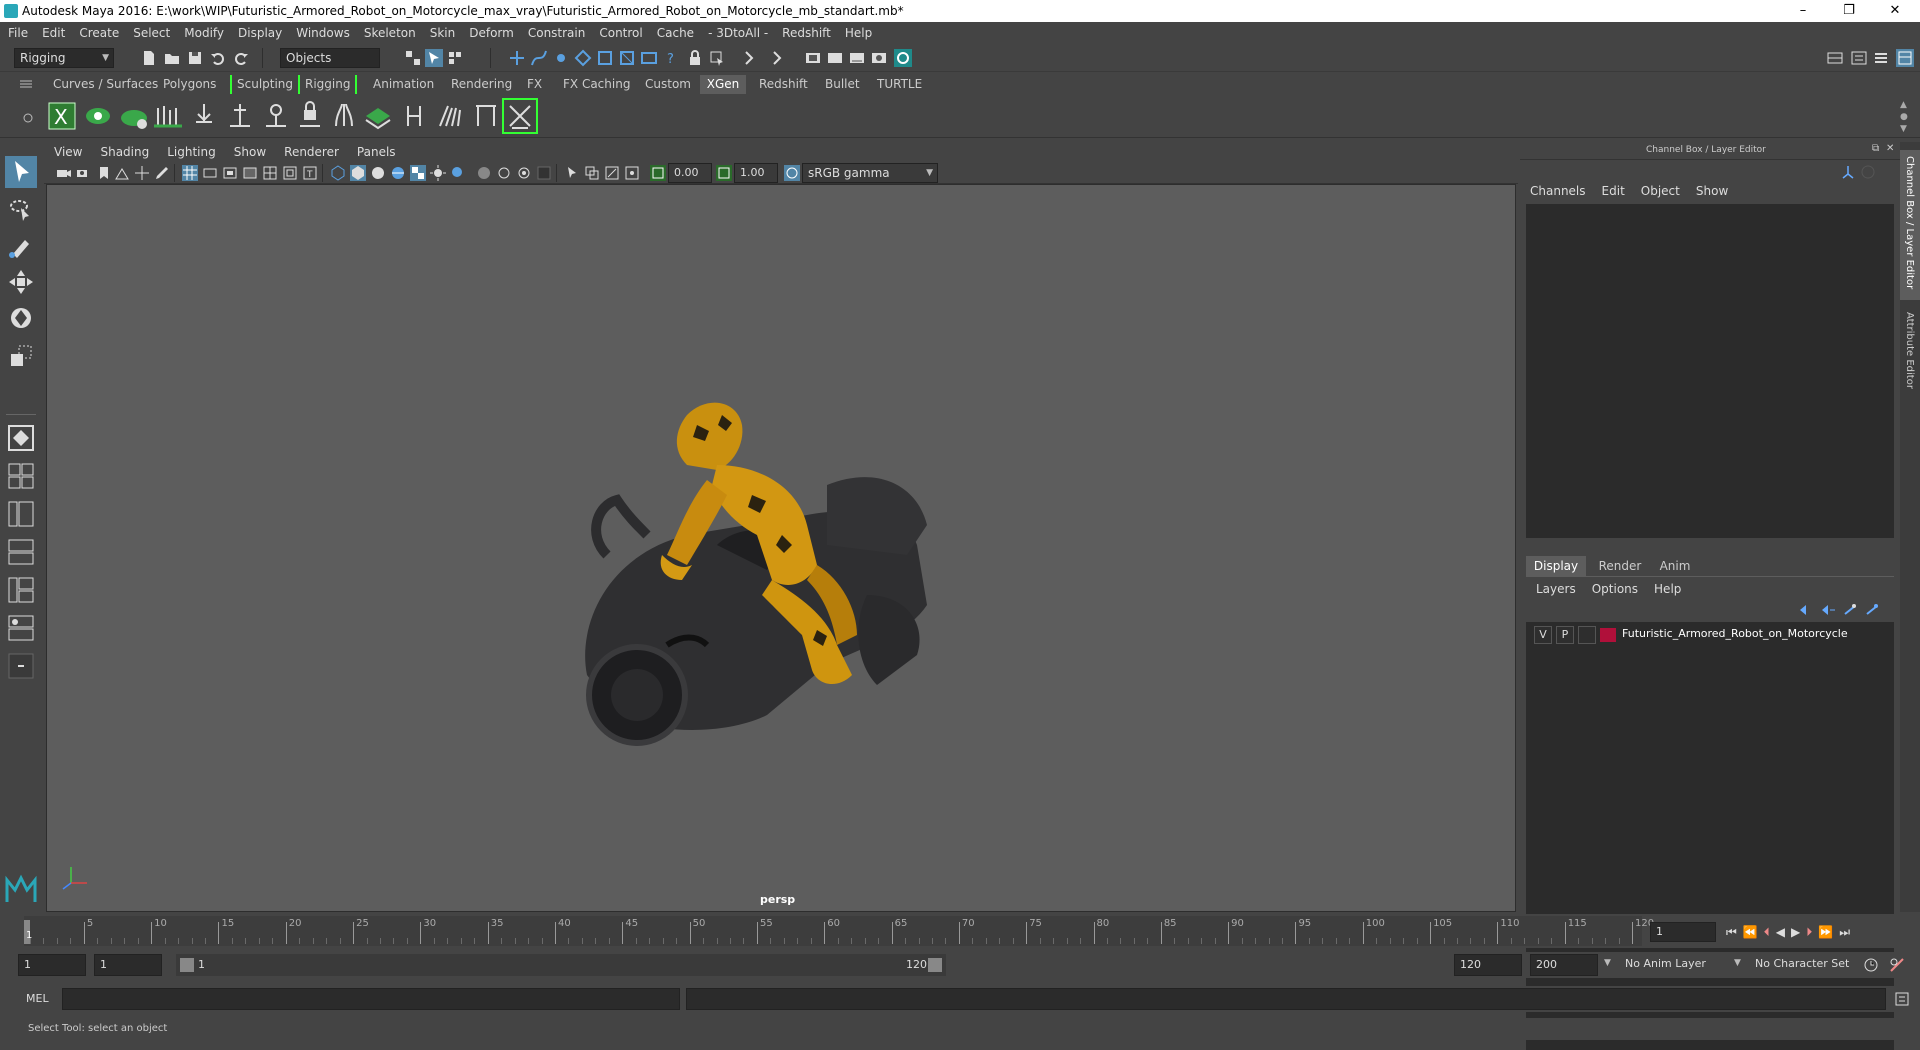  I want to click on xray-components-icon, so click(632, 173).